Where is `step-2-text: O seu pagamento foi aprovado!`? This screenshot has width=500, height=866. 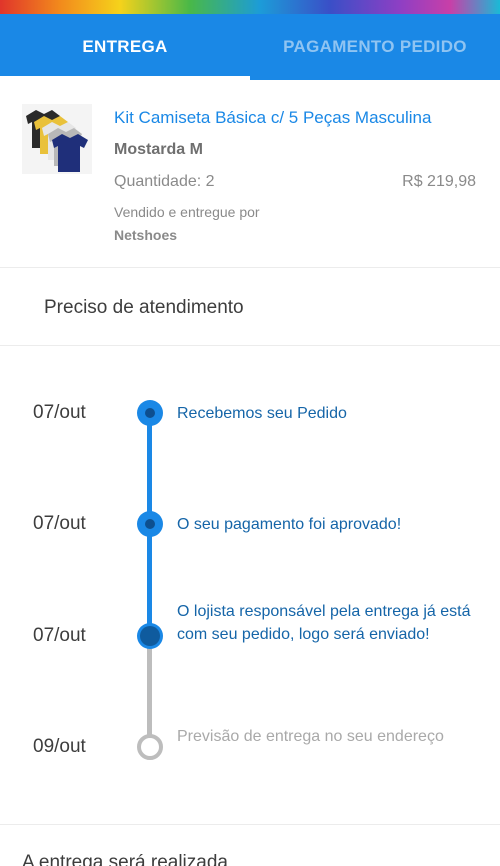 step-2-text: O seu pagamento foi aprovado! is located at coordinates (289, 524).